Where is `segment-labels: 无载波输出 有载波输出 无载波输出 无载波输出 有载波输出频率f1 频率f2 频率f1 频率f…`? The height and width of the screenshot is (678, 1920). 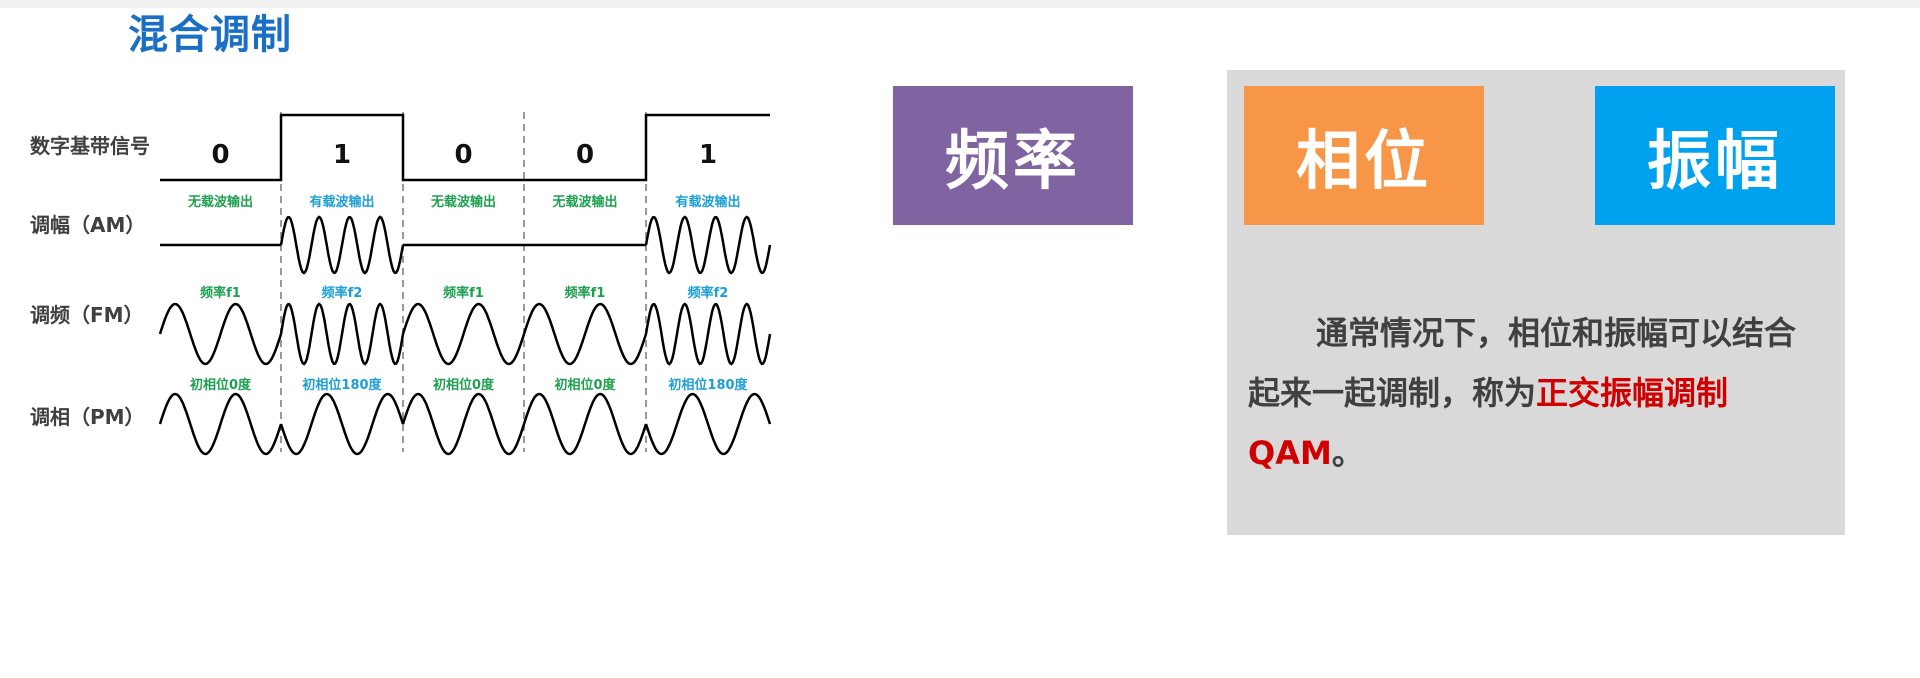
segment-labels: 无载波输出 有载波输出 无载波输出 无载波输出 有载波输出频率f1 频率f2 频率f1 频率f… is located at coordinates (468, 293).